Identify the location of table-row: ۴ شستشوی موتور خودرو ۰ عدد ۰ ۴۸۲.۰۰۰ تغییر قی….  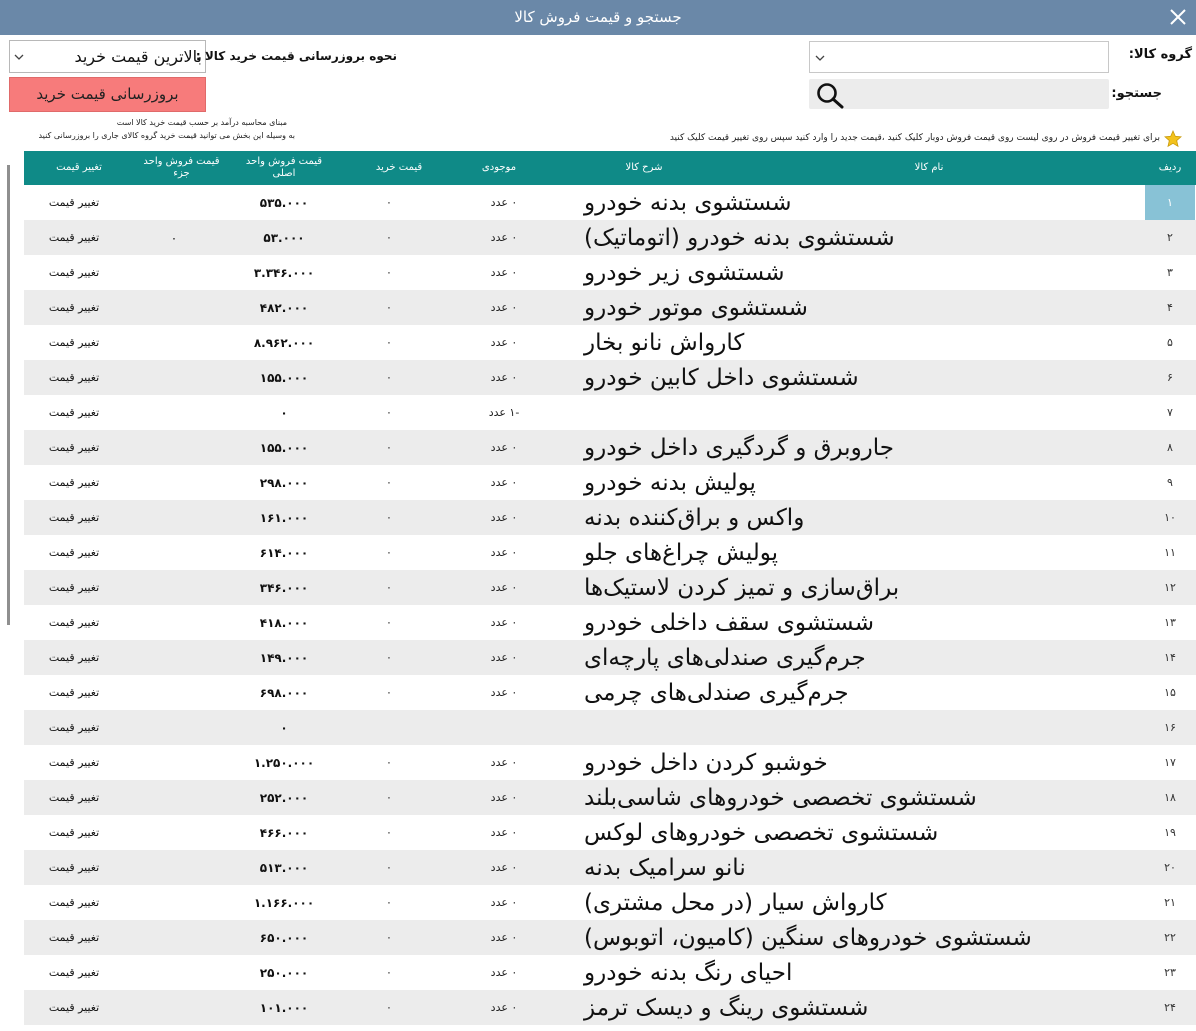
(610, 307).